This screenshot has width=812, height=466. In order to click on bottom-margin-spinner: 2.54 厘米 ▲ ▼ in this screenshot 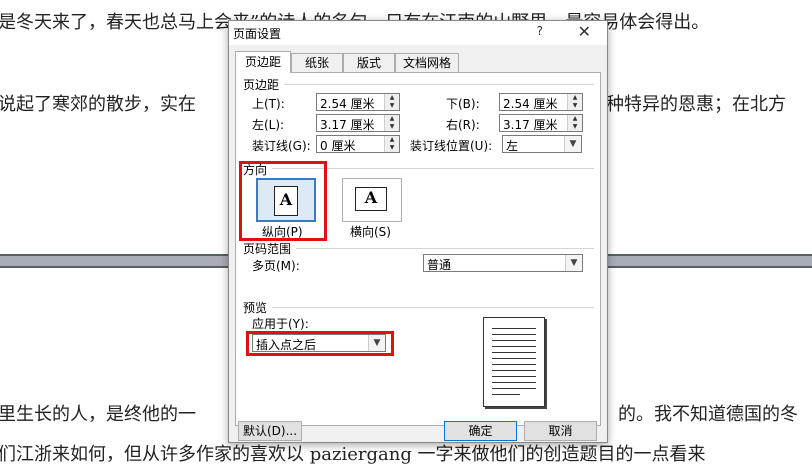, I will do `click(541, 102)`.